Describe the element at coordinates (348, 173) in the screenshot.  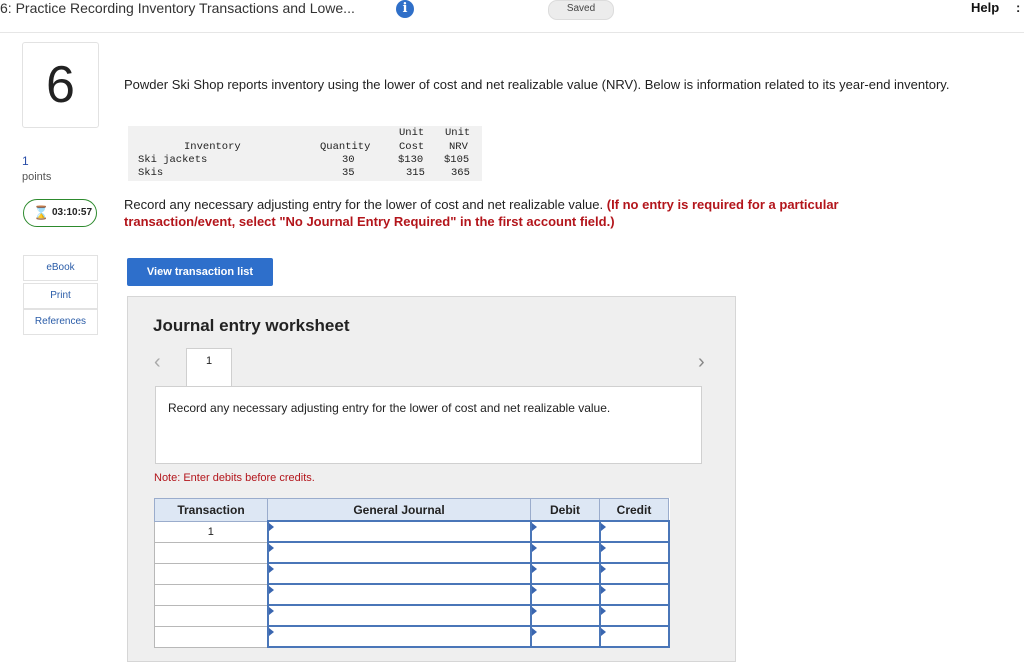
I see `row-quantity: 35` at that location.